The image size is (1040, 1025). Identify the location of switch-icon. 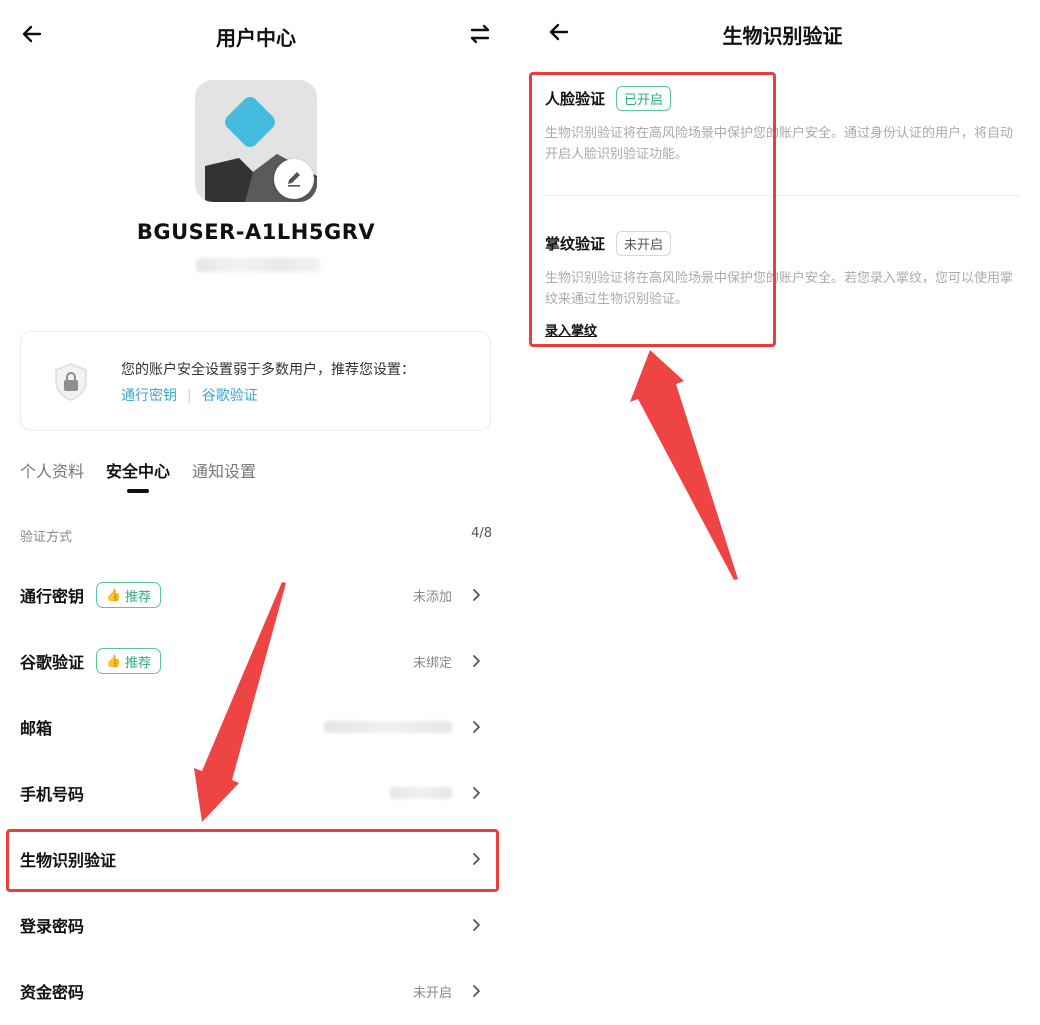
(480, 34).